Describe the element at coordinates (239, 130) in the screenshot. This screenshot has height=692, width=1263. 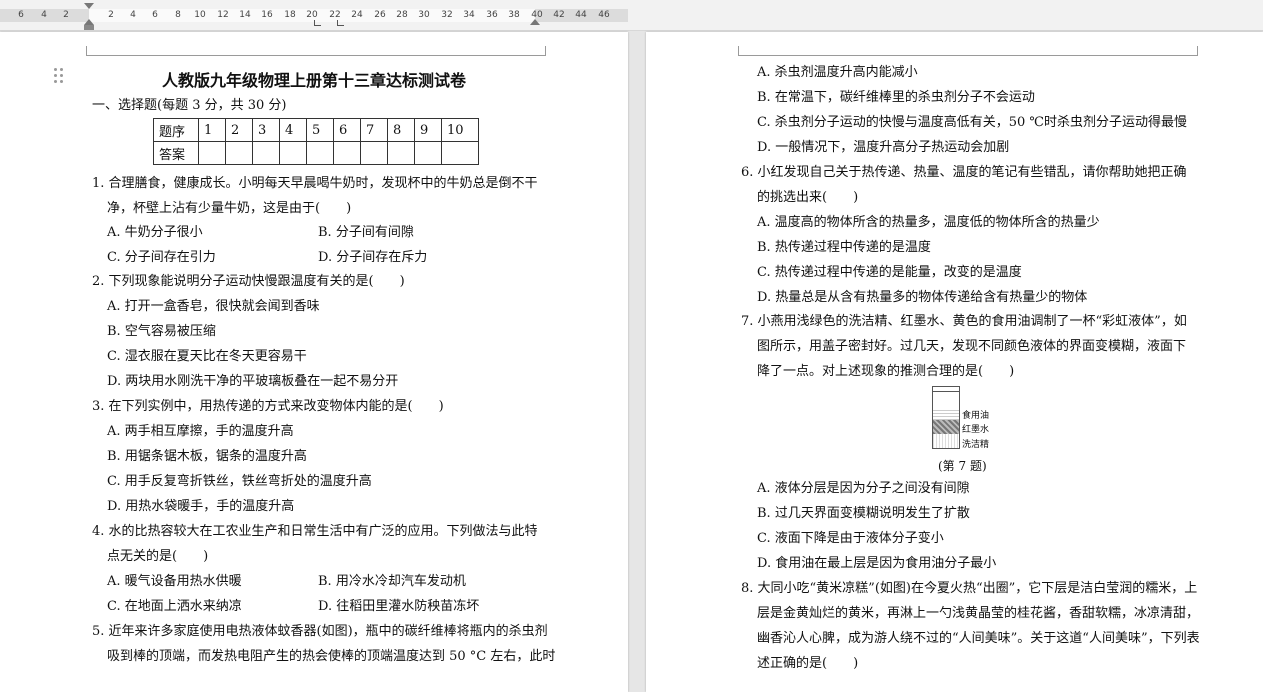
I see `table-cell: 2` at that location.